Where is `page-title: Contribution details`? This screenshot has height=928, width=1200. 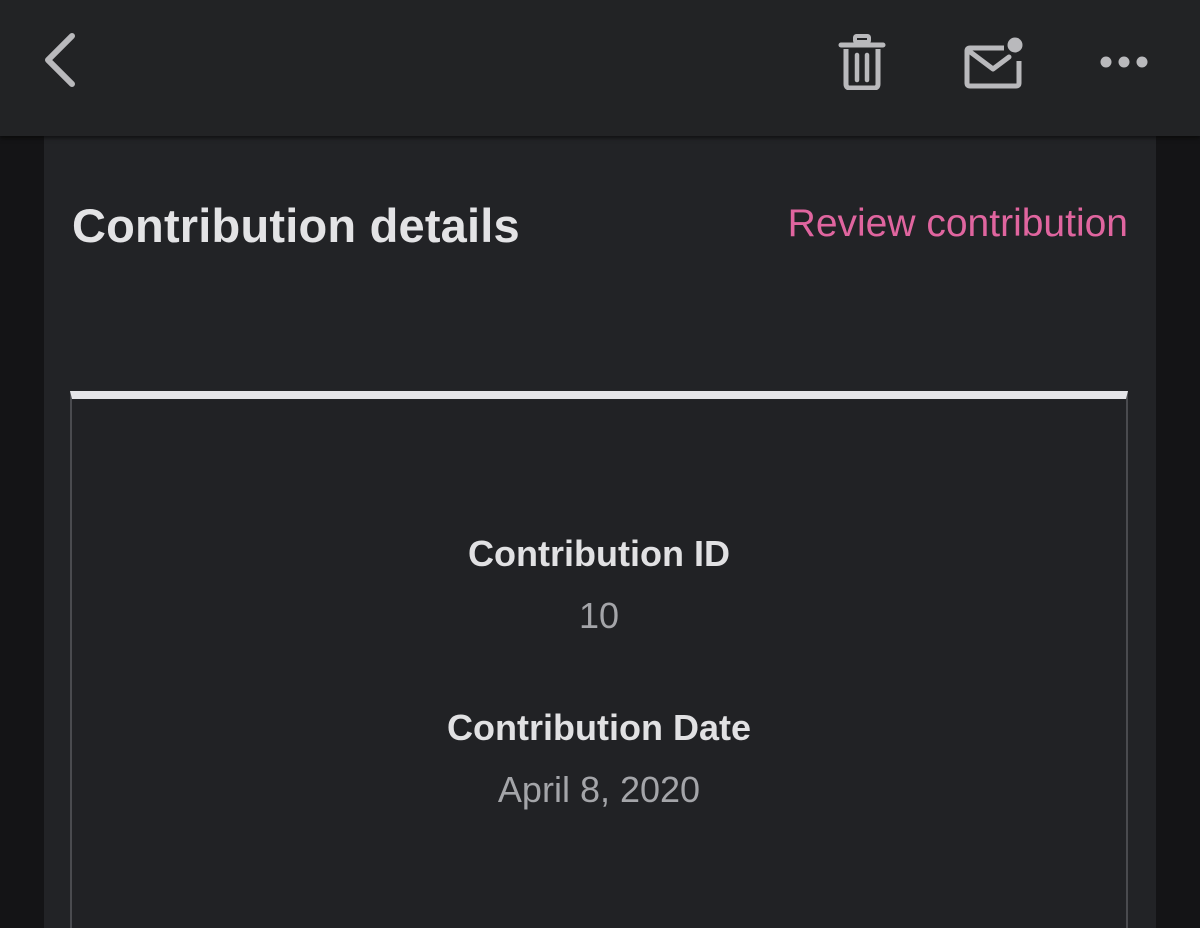
page-title: Contribution details is located at coordinates (296, 225).